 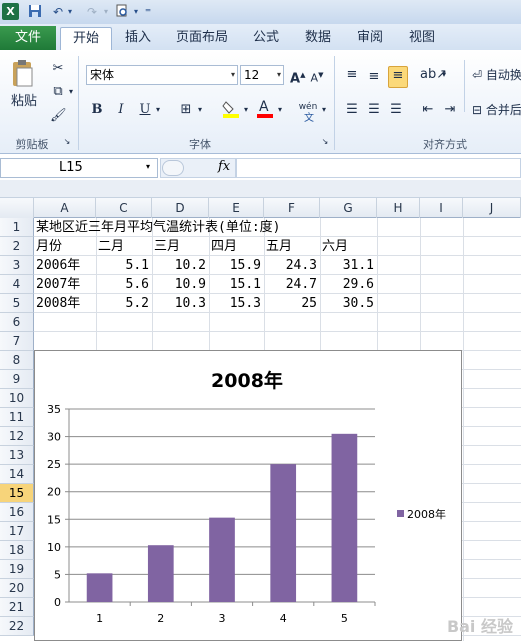 I want to click on column-header-E: E, so click(x=236, y=208).